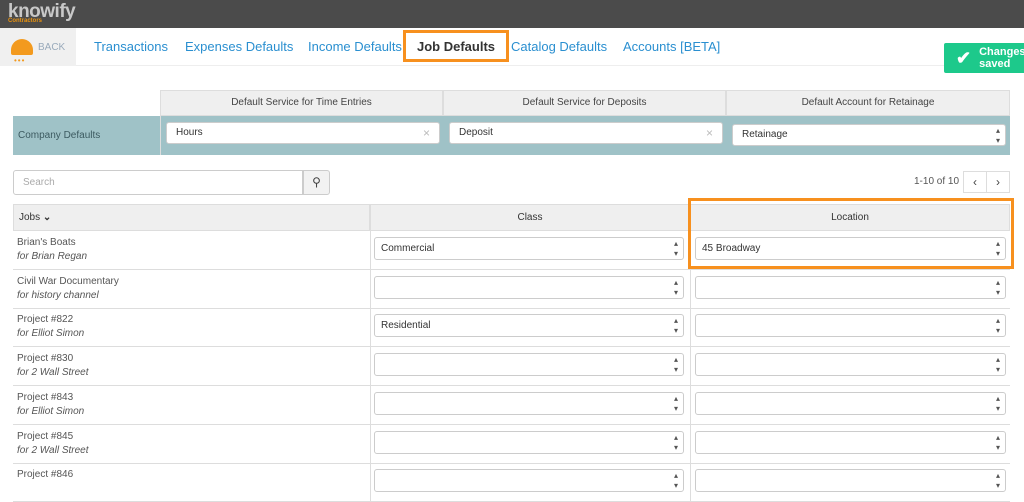  Describe the element at coordinates (239, 46) in the screenshot. I see `tab-expenses-defaults: Expenses Defaults` at that location.